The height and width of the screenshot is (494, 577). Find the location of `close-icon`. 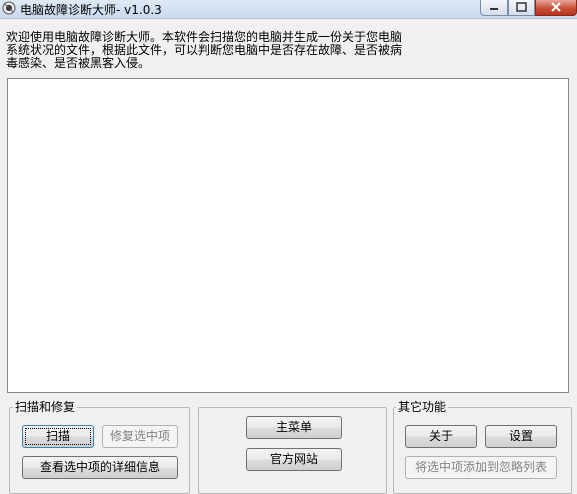

close-icon is located at coordinates (556, 7).